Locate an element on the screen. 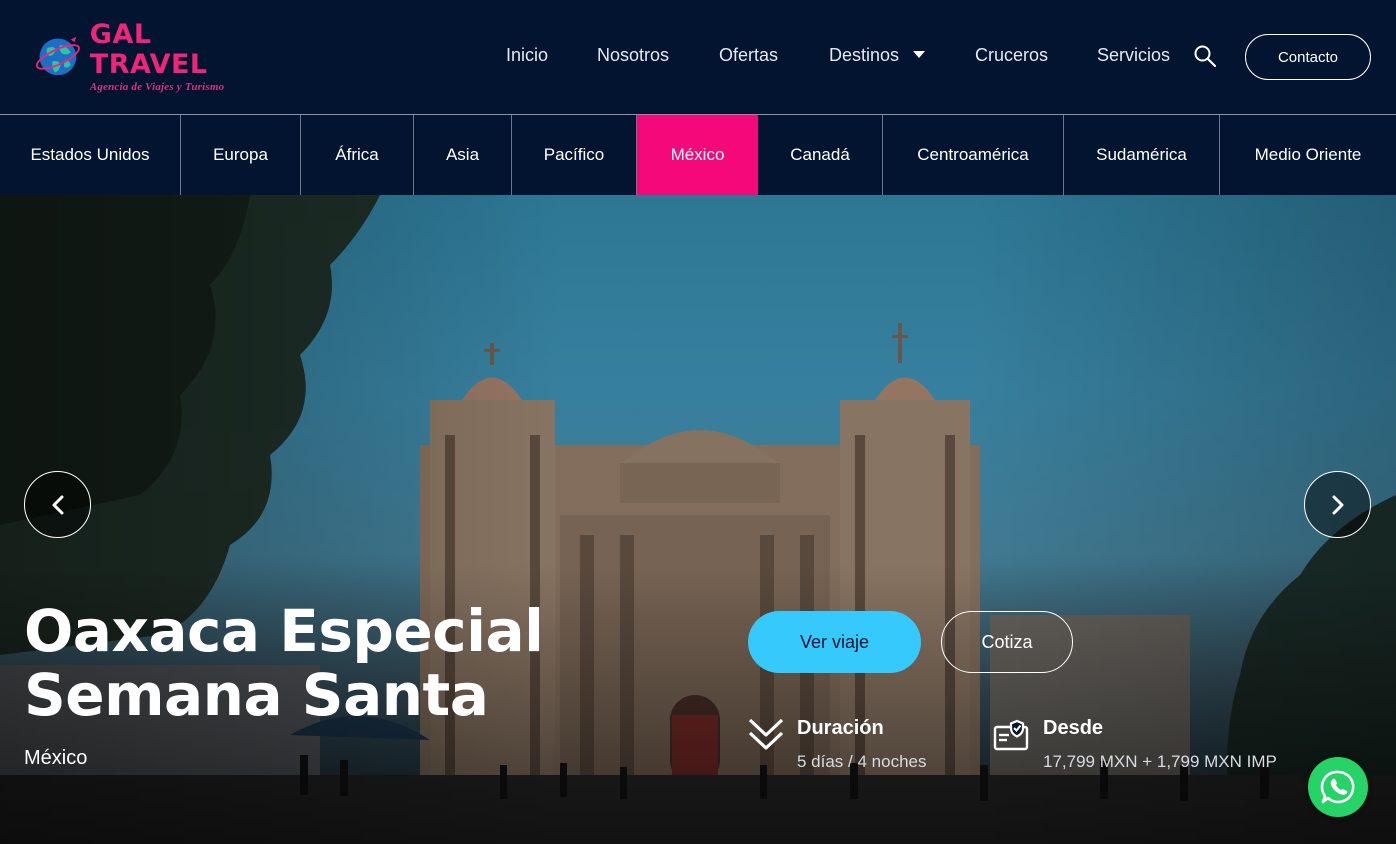 Image resolution: width=1396 pixels, height=844 pixels. price-value: 17,799 MXN + 1,799 MXN IMP is located at coordinates (1160, 761).